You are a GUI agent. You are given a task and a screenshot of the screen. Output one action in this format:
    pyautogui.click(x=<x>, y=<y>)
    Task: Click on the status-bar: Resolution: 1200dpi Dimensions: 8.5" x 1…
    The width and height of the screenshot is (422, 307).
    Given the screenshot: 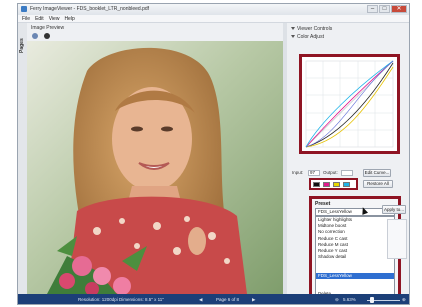 What is the action you would take?
    pyautogui.click(x=213, y=299)
    